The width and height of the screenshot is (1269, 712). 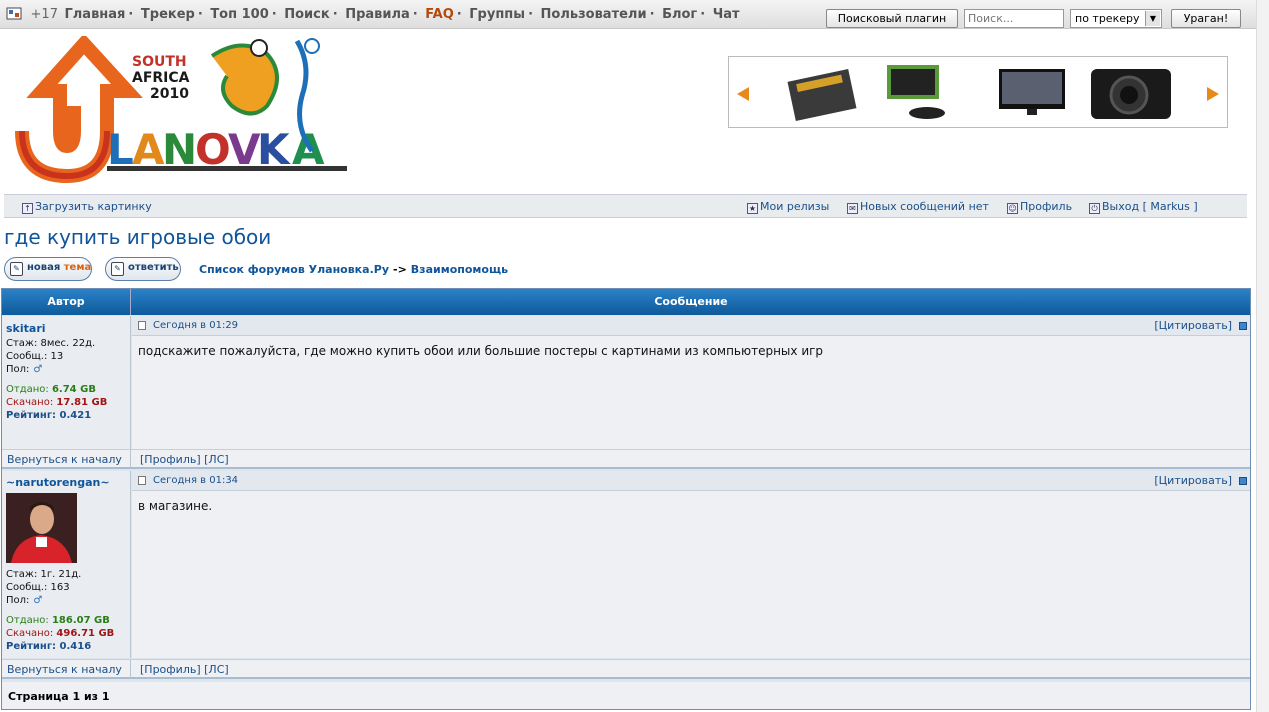 What do you see at coordinates (594, 14) in the screenshot?
I see `nav-users: Пользователи` at bounding box center [594, 14].